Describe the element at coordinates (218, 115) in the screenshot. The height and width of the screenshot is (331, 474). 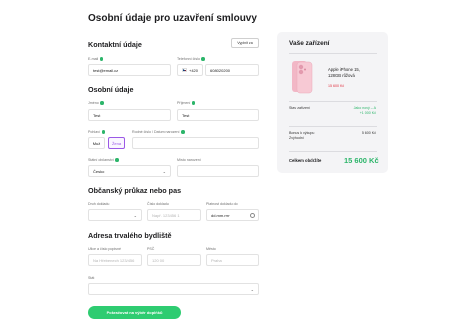
I see `lastname-field: Test` at that location.